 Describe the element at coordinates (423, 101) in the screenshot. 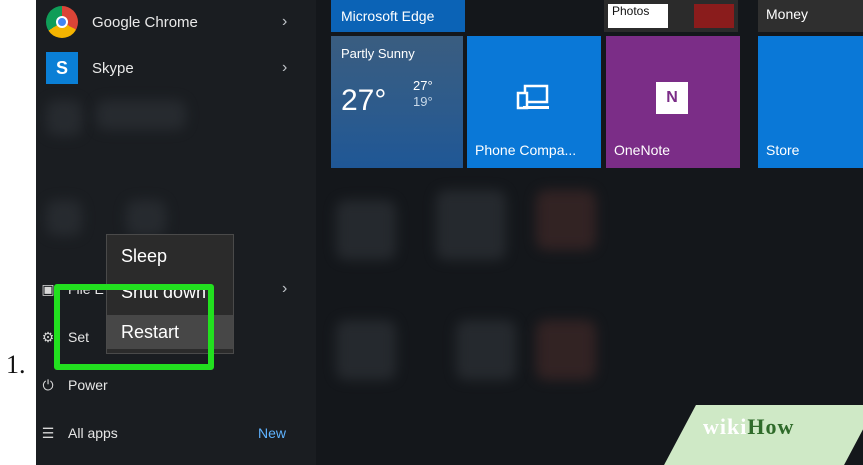

I see `weather-low: 19°` at that location.